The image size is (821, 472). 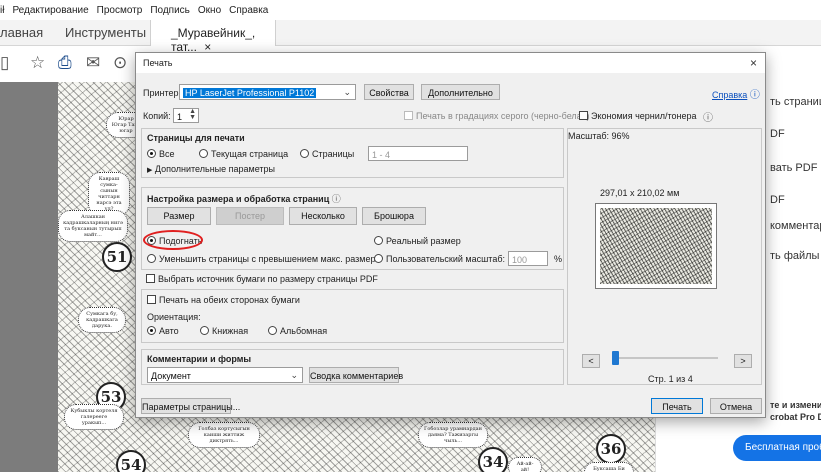 What do you see at coordinates (250, 93) in the screenshot?
I see `printer-select-value: HP LaserJet Professional P1102` at bounding box center [250, 93].